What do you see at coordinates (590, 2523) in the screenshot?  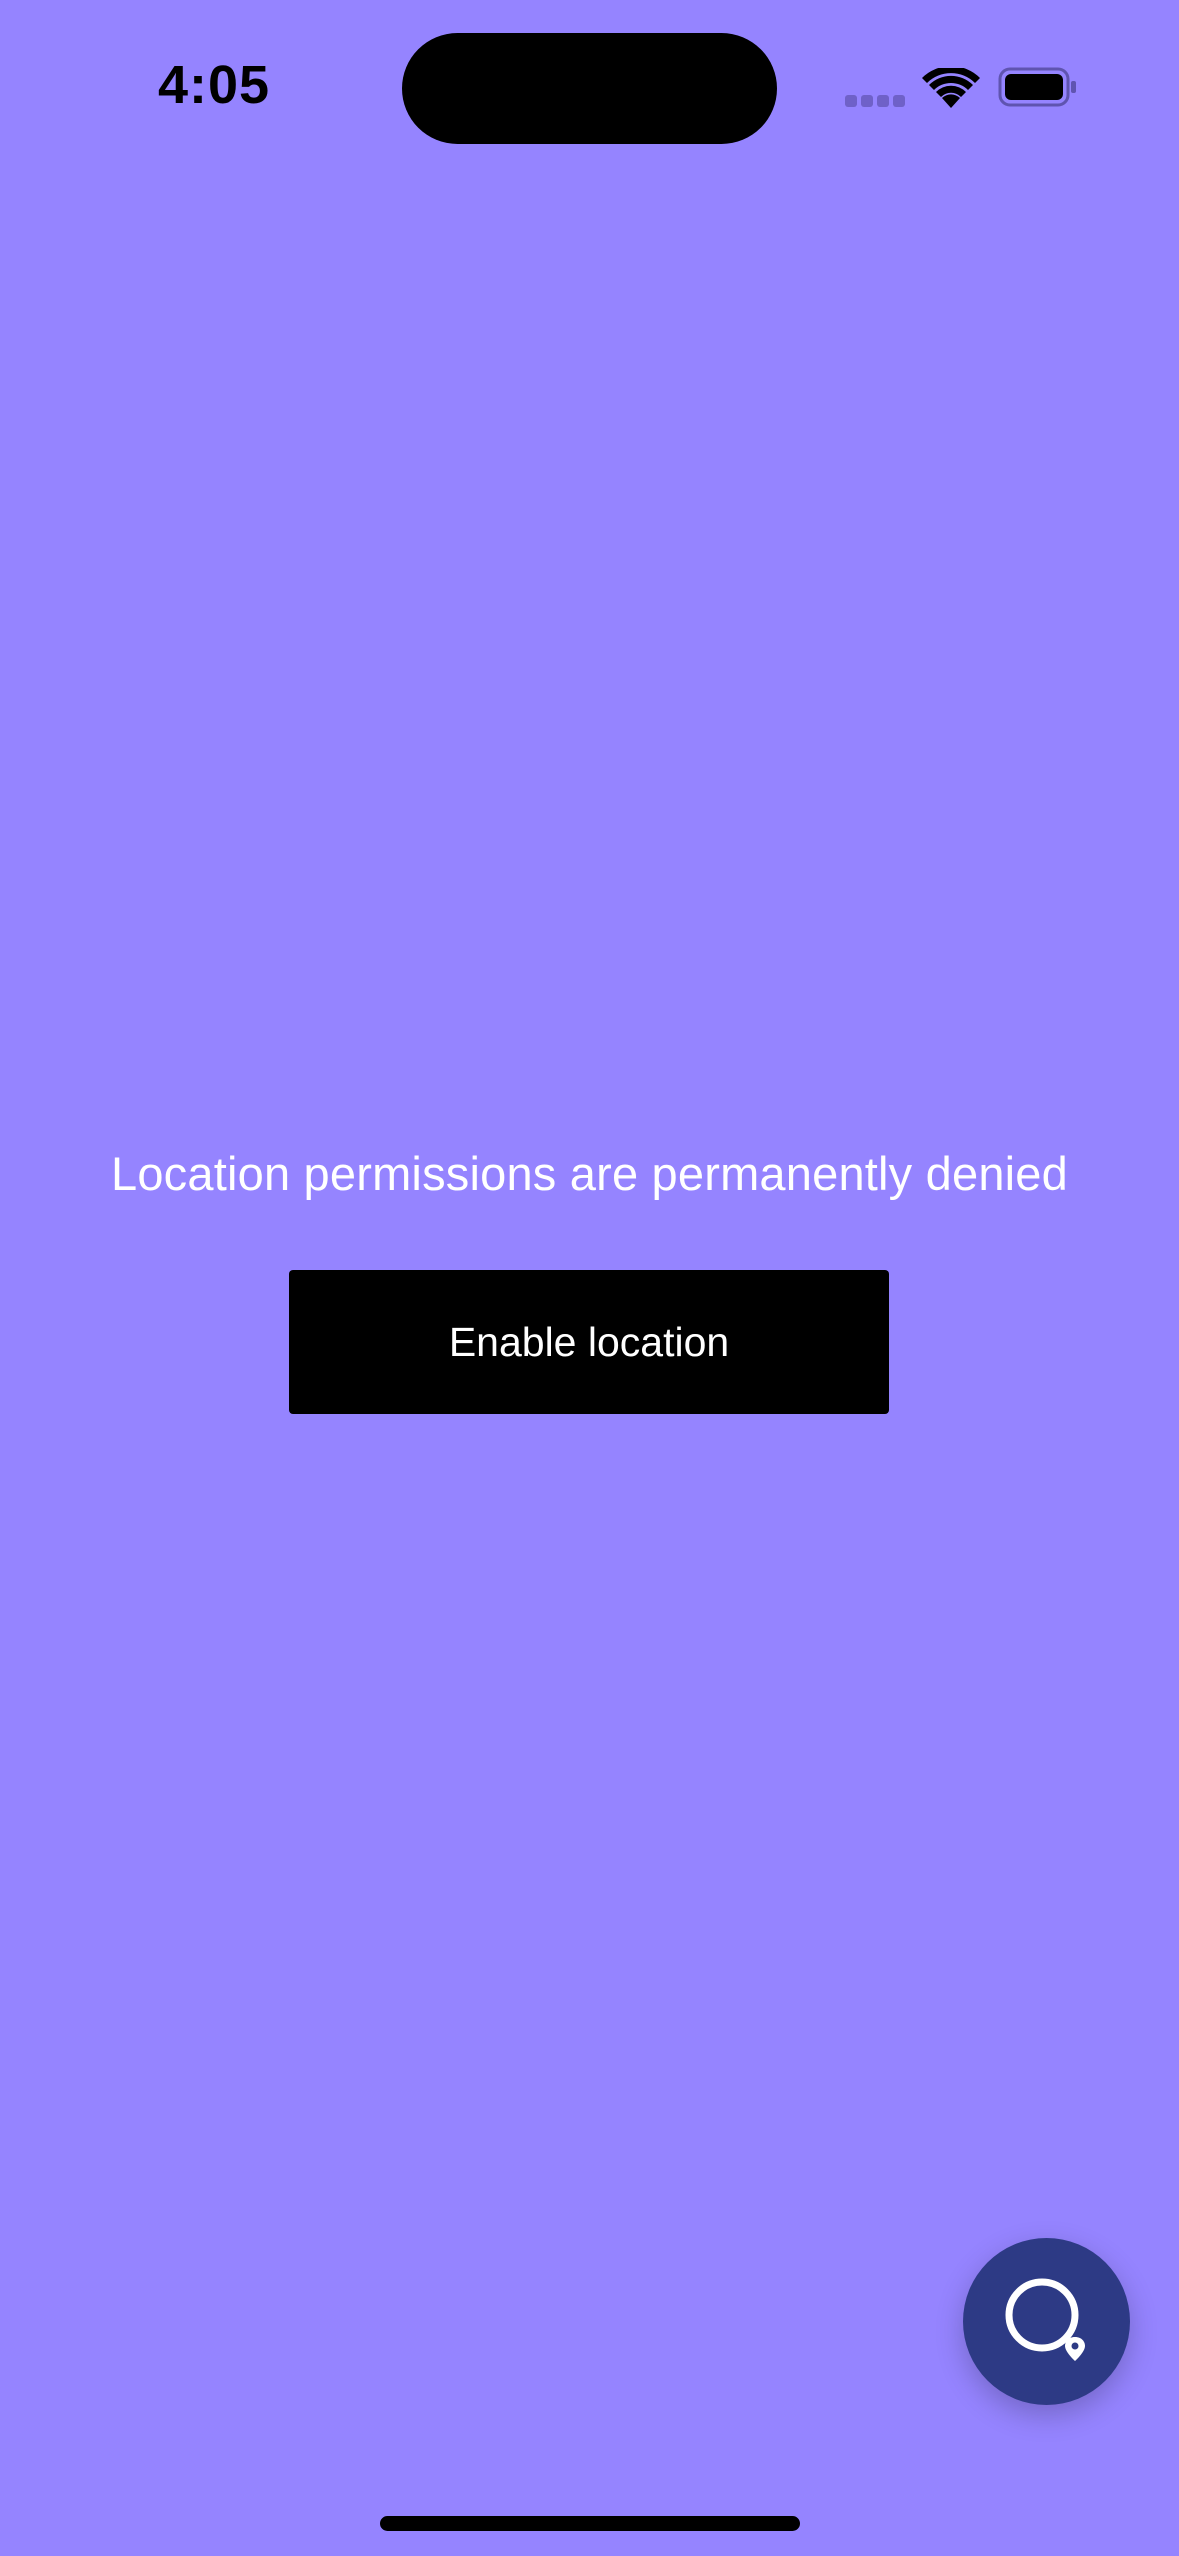 I see `home-indicator` at bounding box center [590, 2523].